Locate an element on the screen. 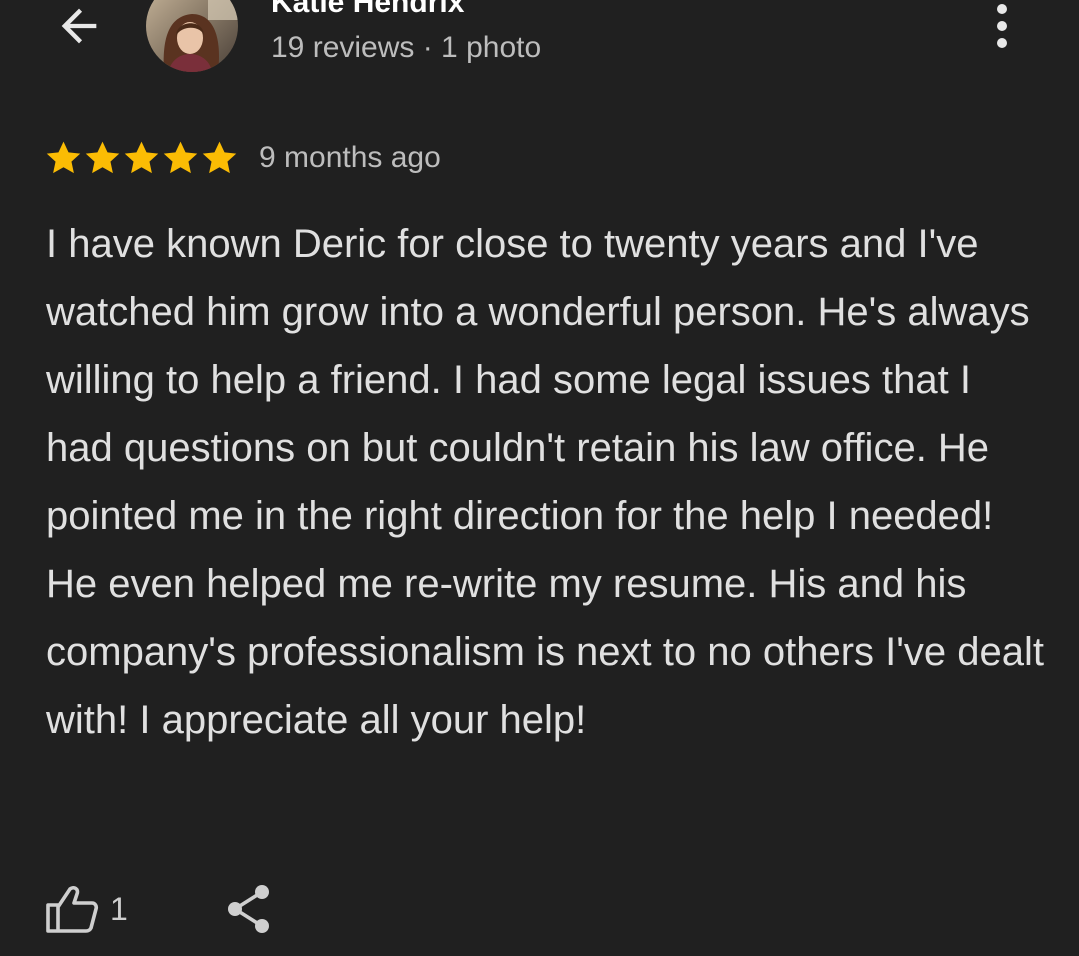 This screenshot has height=956, width=1079. back-button is located at coordinates (79, 26).